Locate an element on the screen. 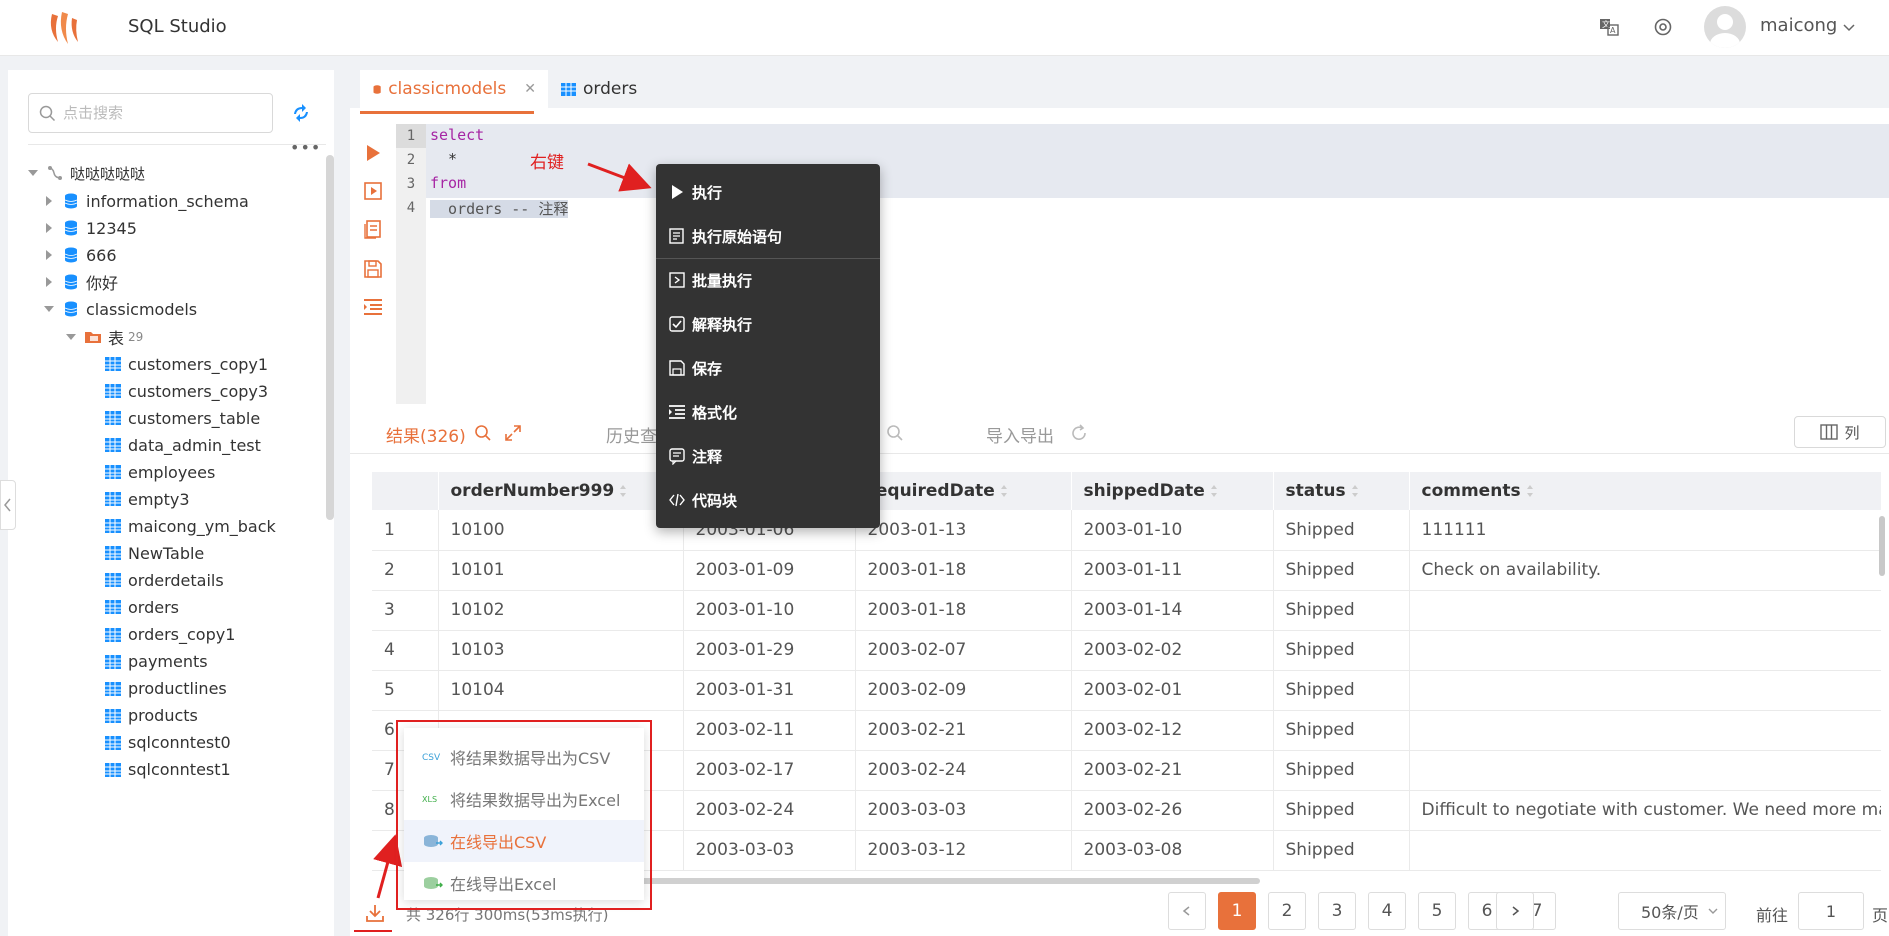 This screenshot has height=936, width=1889. tree-db-item: 12345 is located at coordinates (89, 228).